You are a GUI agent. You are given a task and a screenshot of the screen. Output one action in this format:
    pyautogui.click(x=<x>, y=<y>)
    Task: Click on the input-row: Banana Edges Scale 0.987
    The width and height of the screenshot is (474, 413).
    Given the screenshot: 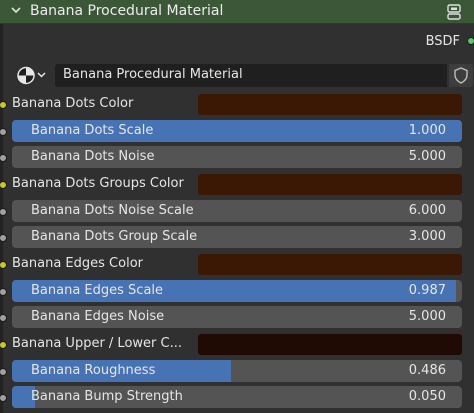 What is the action you would take?
    pyautogui.click(x=237, y=292)
    